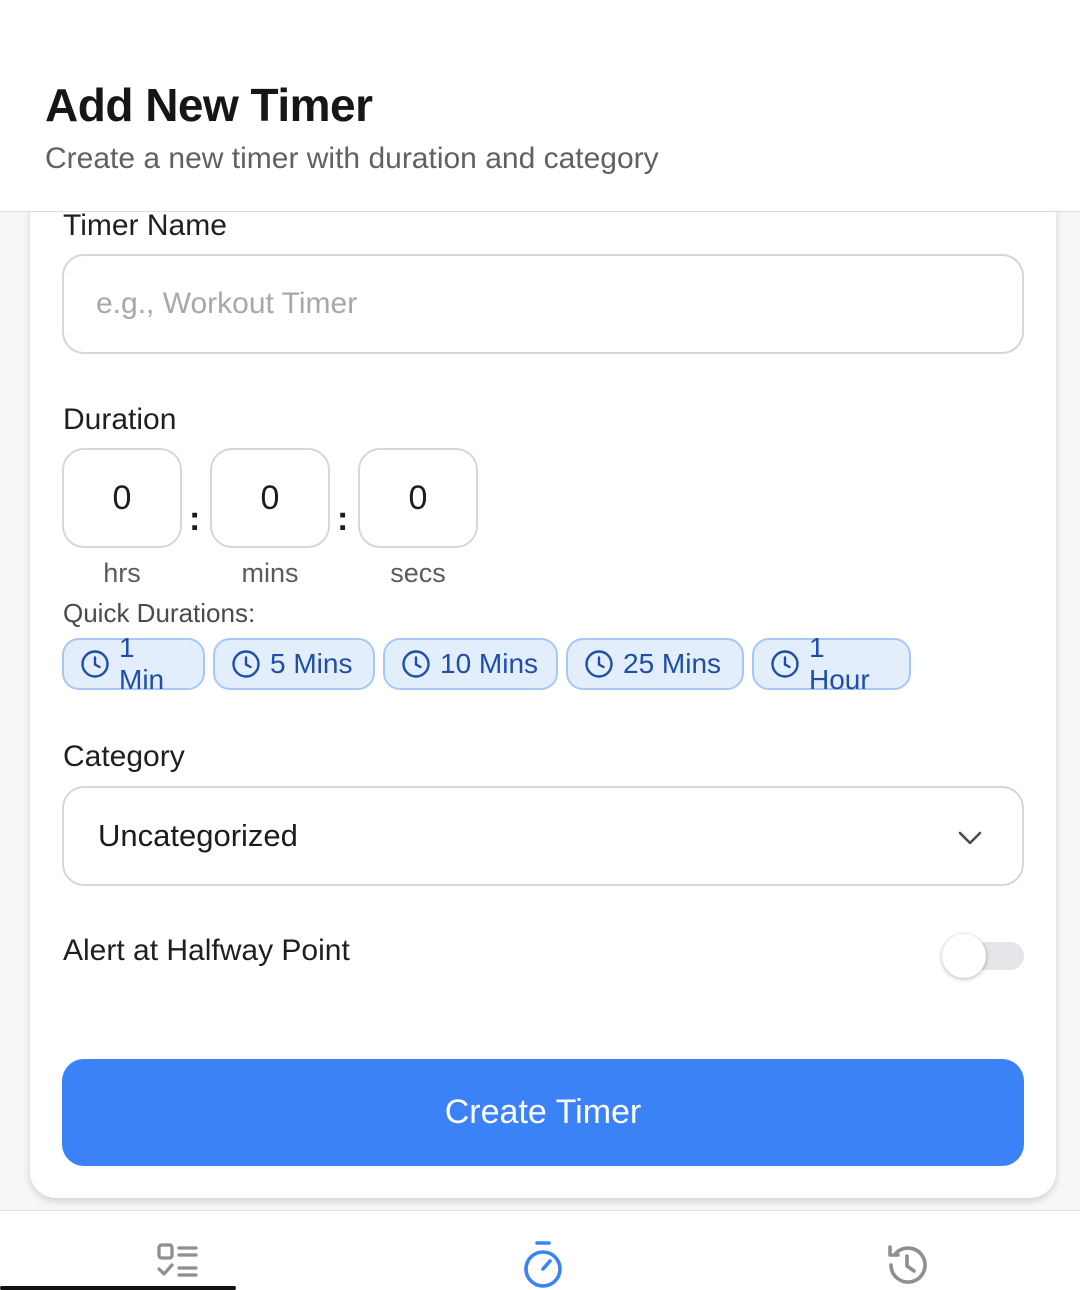 The width and height of the screenshot is (1080, 1290). What do you see at coordinates (122, 498) in the screenshot?
I see `hours-input: 0` at bounding box center [122, 498].